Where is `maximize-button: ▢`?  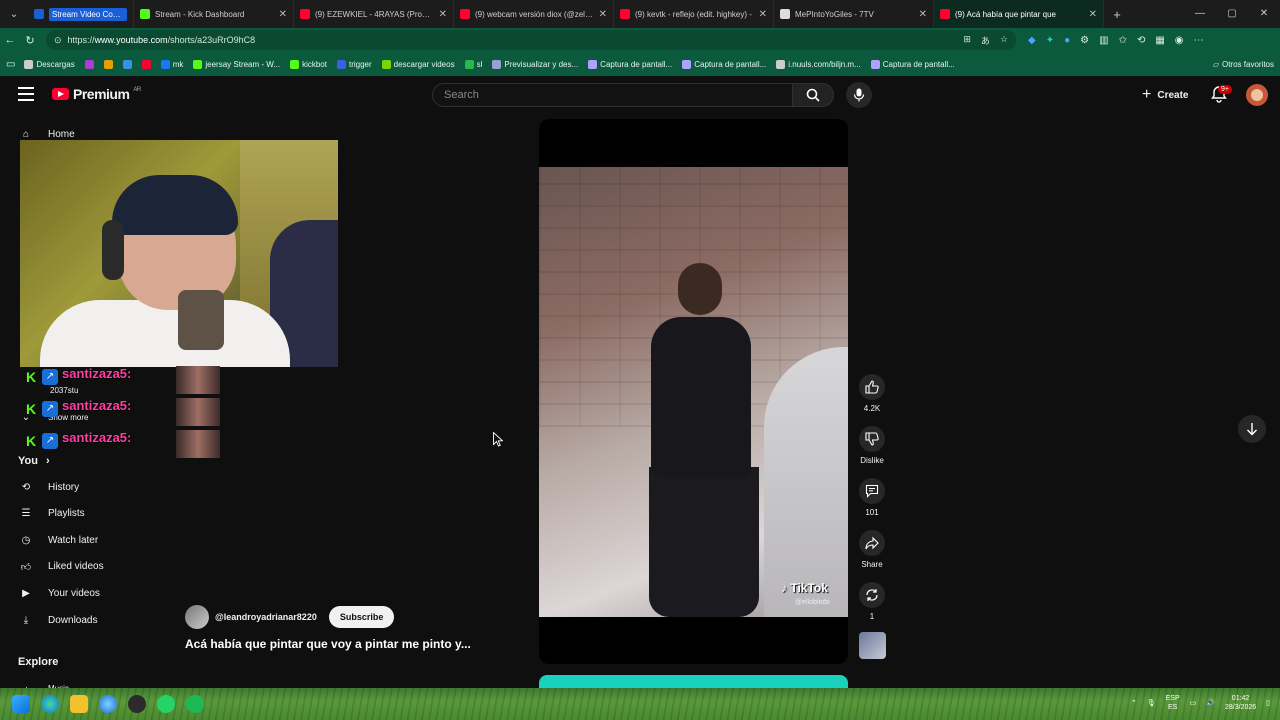 maximize-button: ▢ is located at coordinates (1232, 14).